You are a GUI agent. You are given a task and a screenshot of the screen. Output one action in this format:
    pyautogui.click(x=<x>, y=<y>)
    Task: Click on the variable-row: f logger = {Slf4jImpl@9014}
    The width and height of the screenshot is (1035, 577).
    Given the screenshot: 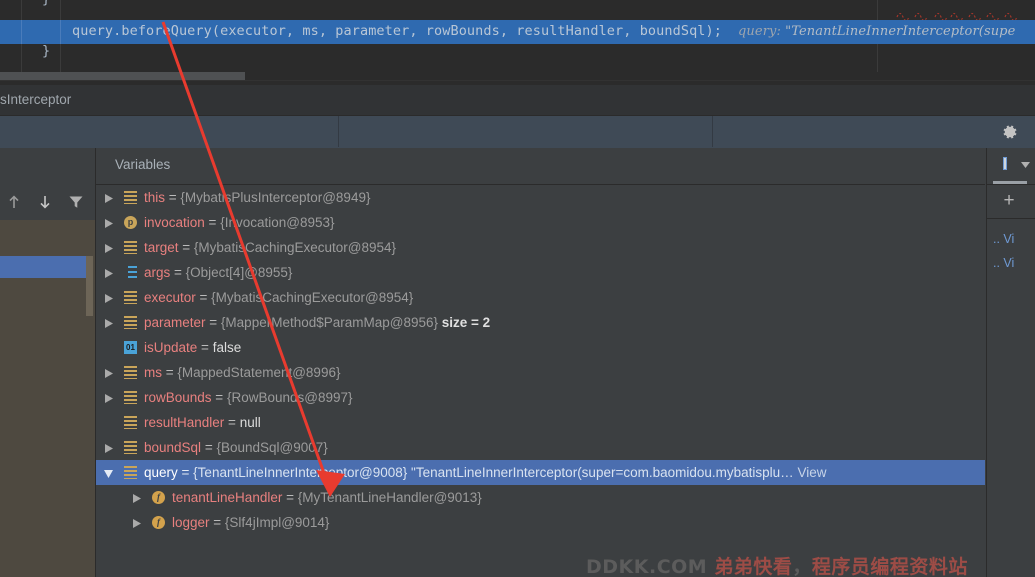 What is the action you would take?
    pyautogui.click(x=540, y=522)
    